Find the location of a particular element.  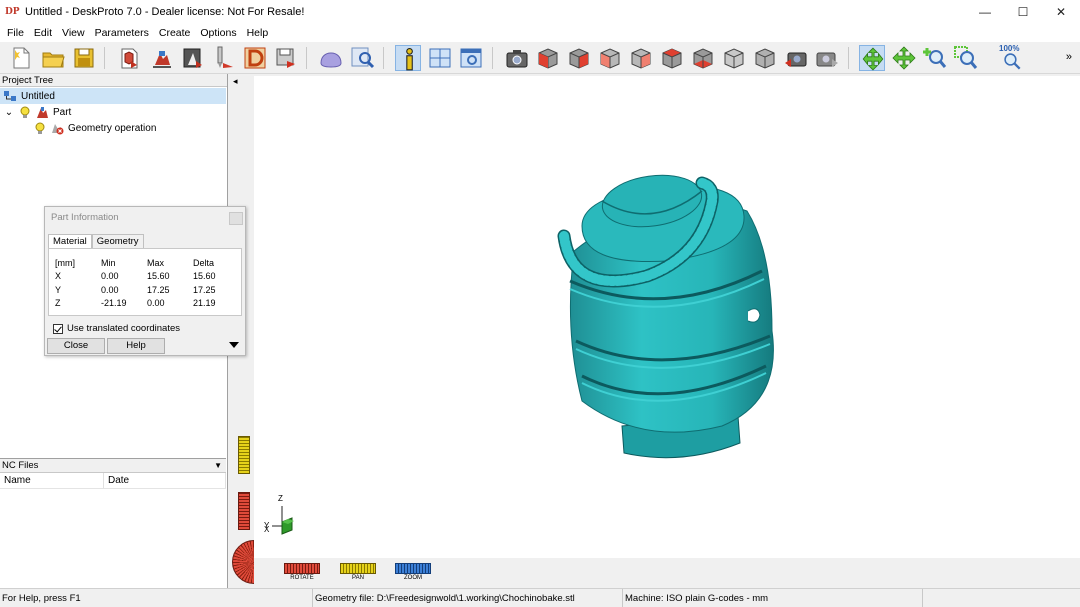

checkbox-checked-icon is located at coordinates (58, 328).